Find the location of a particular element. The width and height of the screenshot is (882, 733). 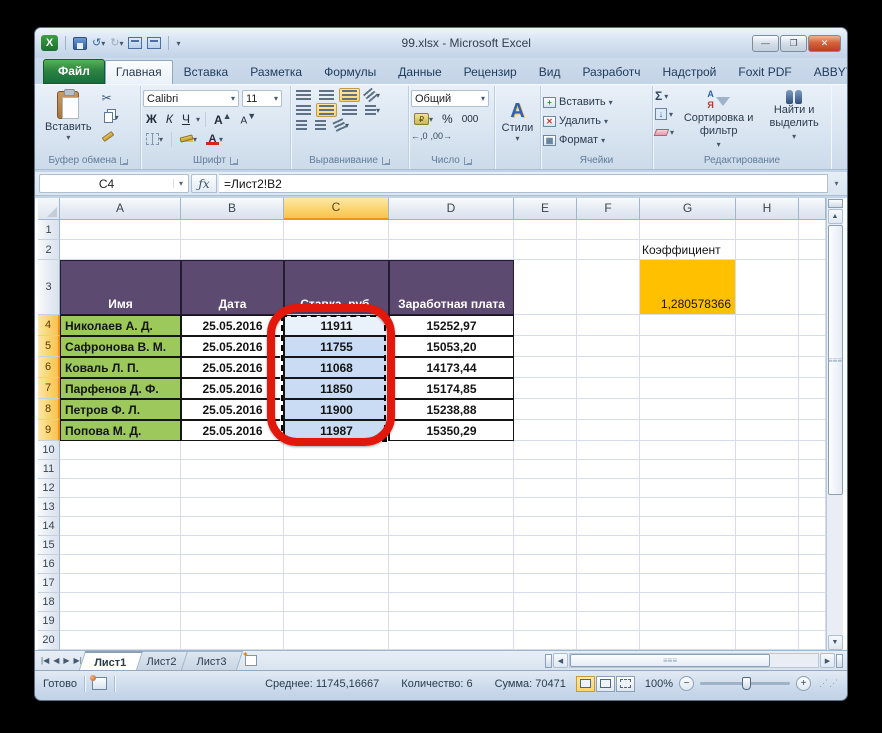

row-header-4: 4 is located at coordinates (49, 325).